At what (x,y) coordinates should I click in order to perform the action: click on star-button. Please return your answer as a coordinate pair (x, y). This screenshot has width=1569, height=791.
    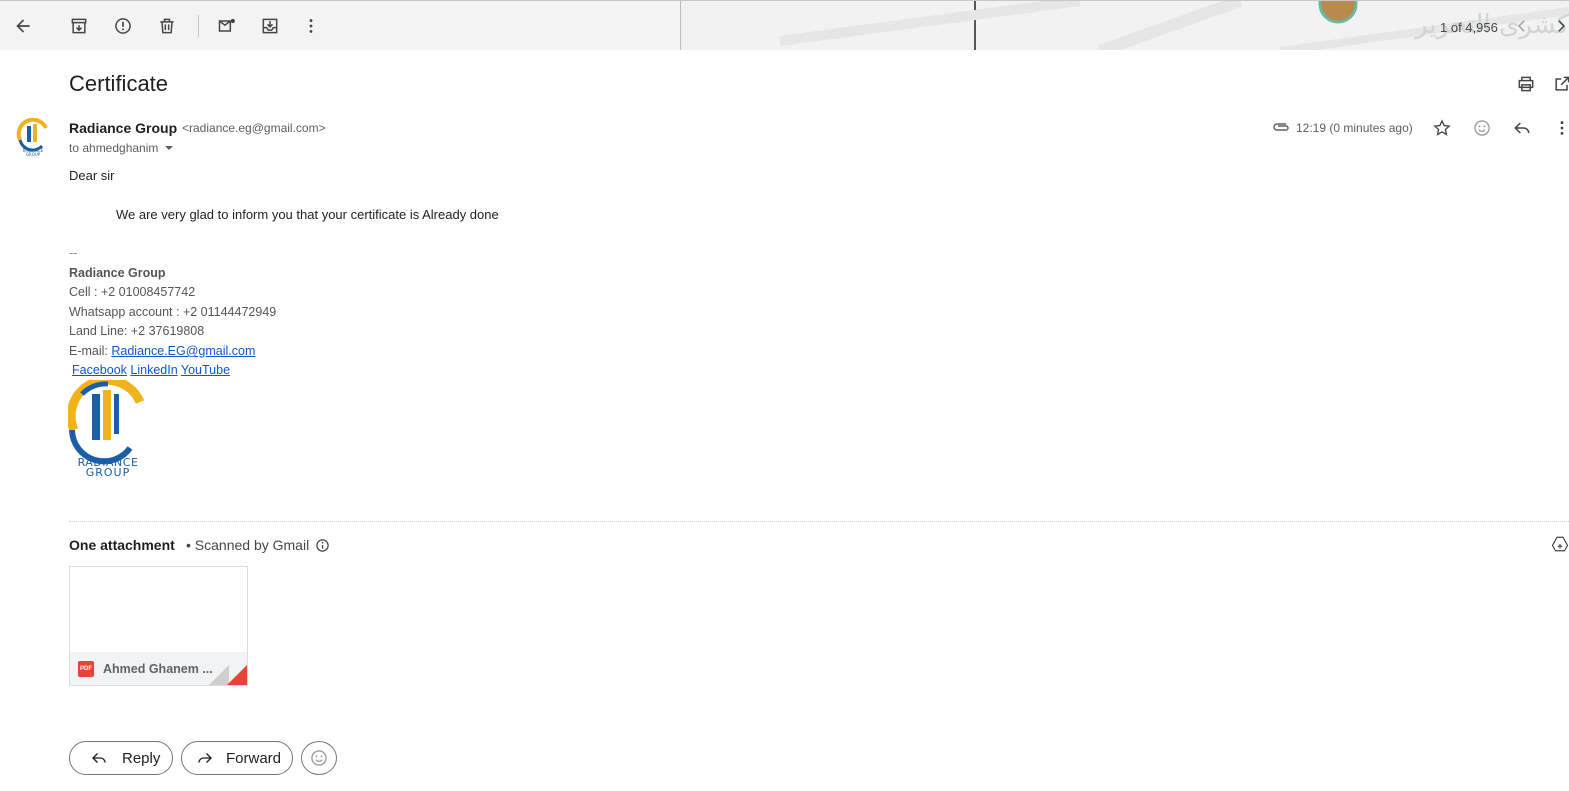
    Looking at the image, I should click on (1442, 128).